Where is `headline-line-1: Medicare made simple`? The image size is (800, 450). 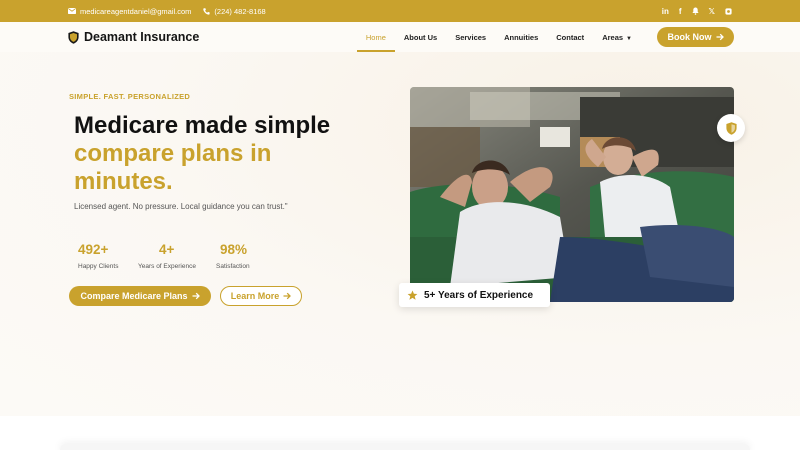
headline-line-1: Medicare made simple is located at coordinates (202, 125).